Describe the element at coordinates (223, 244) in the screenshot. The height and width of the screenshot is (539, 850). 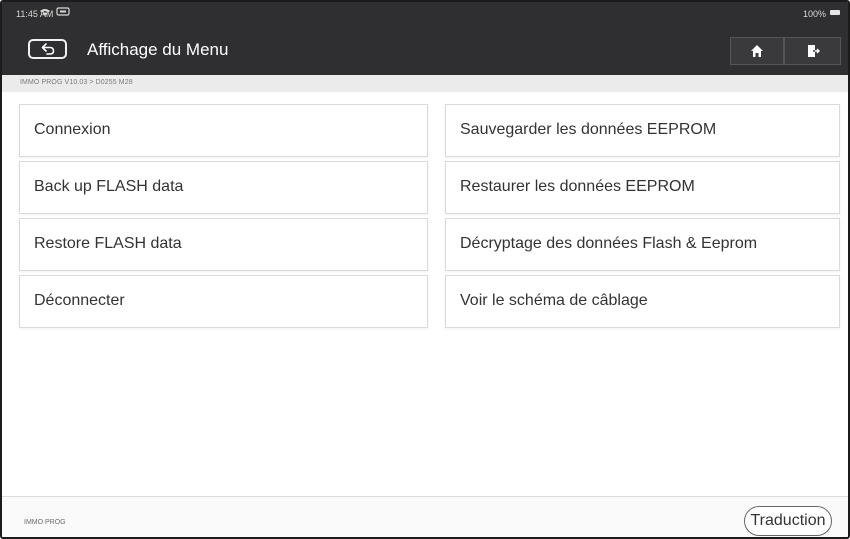
I see `menu-item-restore-flash: Restore FLASH data` at that location.